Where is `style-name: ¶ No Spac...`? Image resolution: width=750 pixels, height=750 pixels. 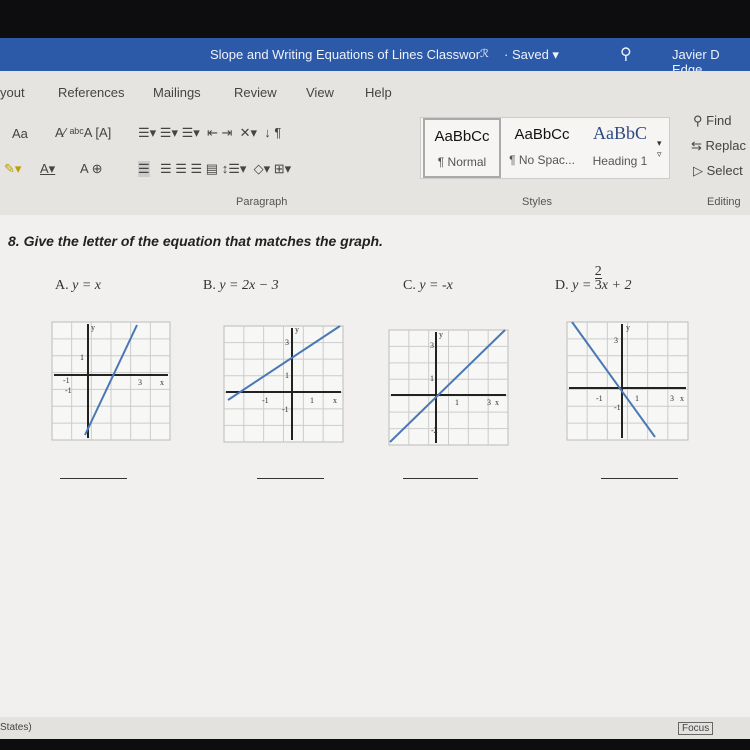 style-name: ¶ No Spac... is located at coordinates (542, 160).